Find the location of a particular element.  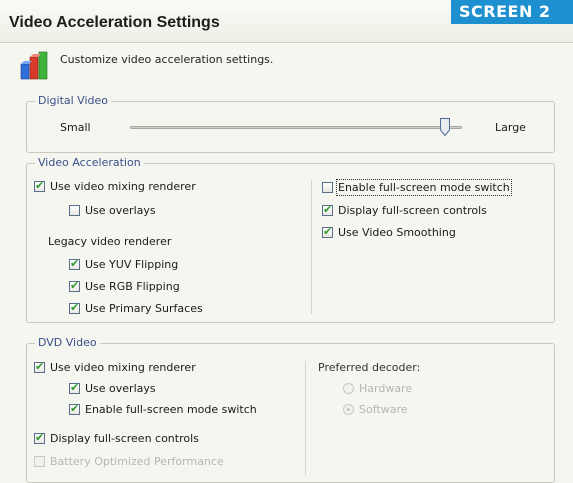

video-acceleration-divider is located at coordinates (311, 247).